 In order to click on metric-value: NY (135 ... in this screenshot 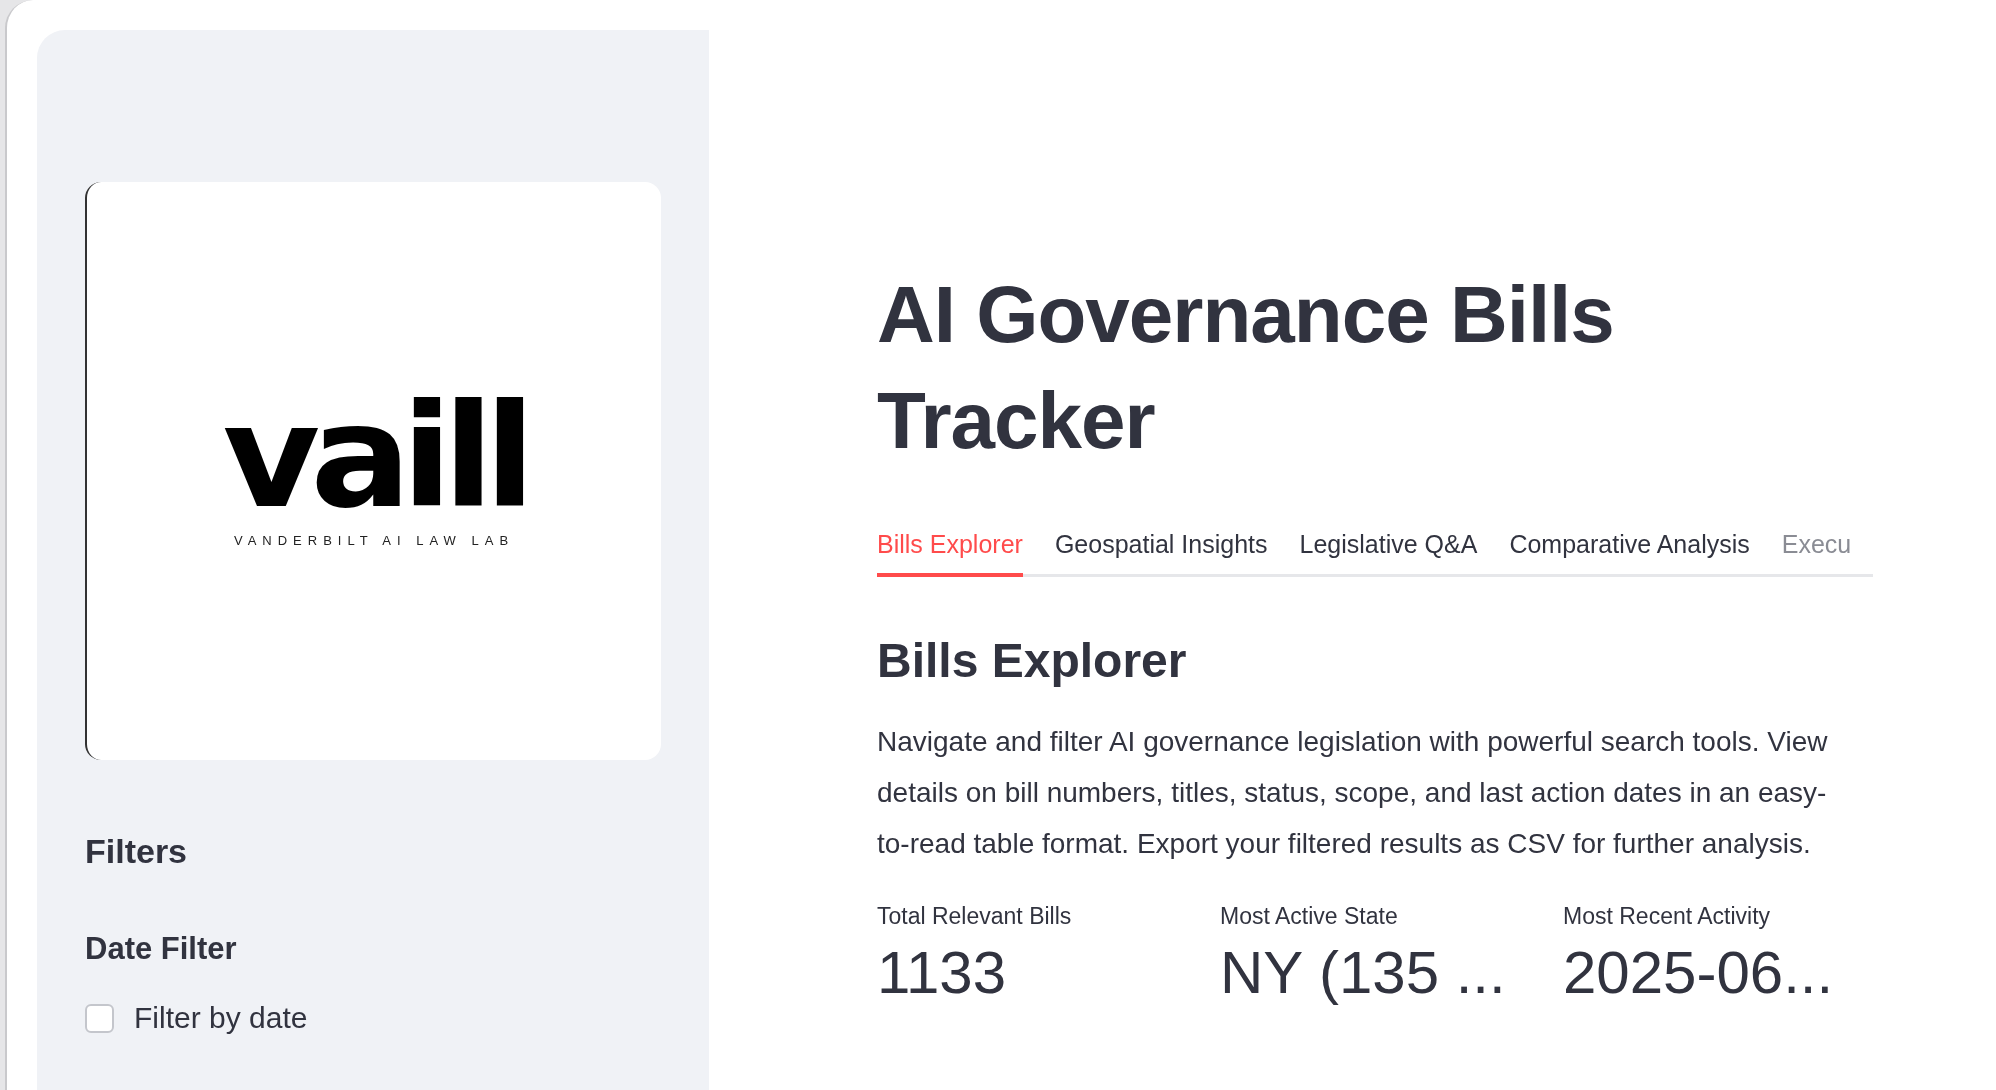, I will do `click(1363, 972)`.